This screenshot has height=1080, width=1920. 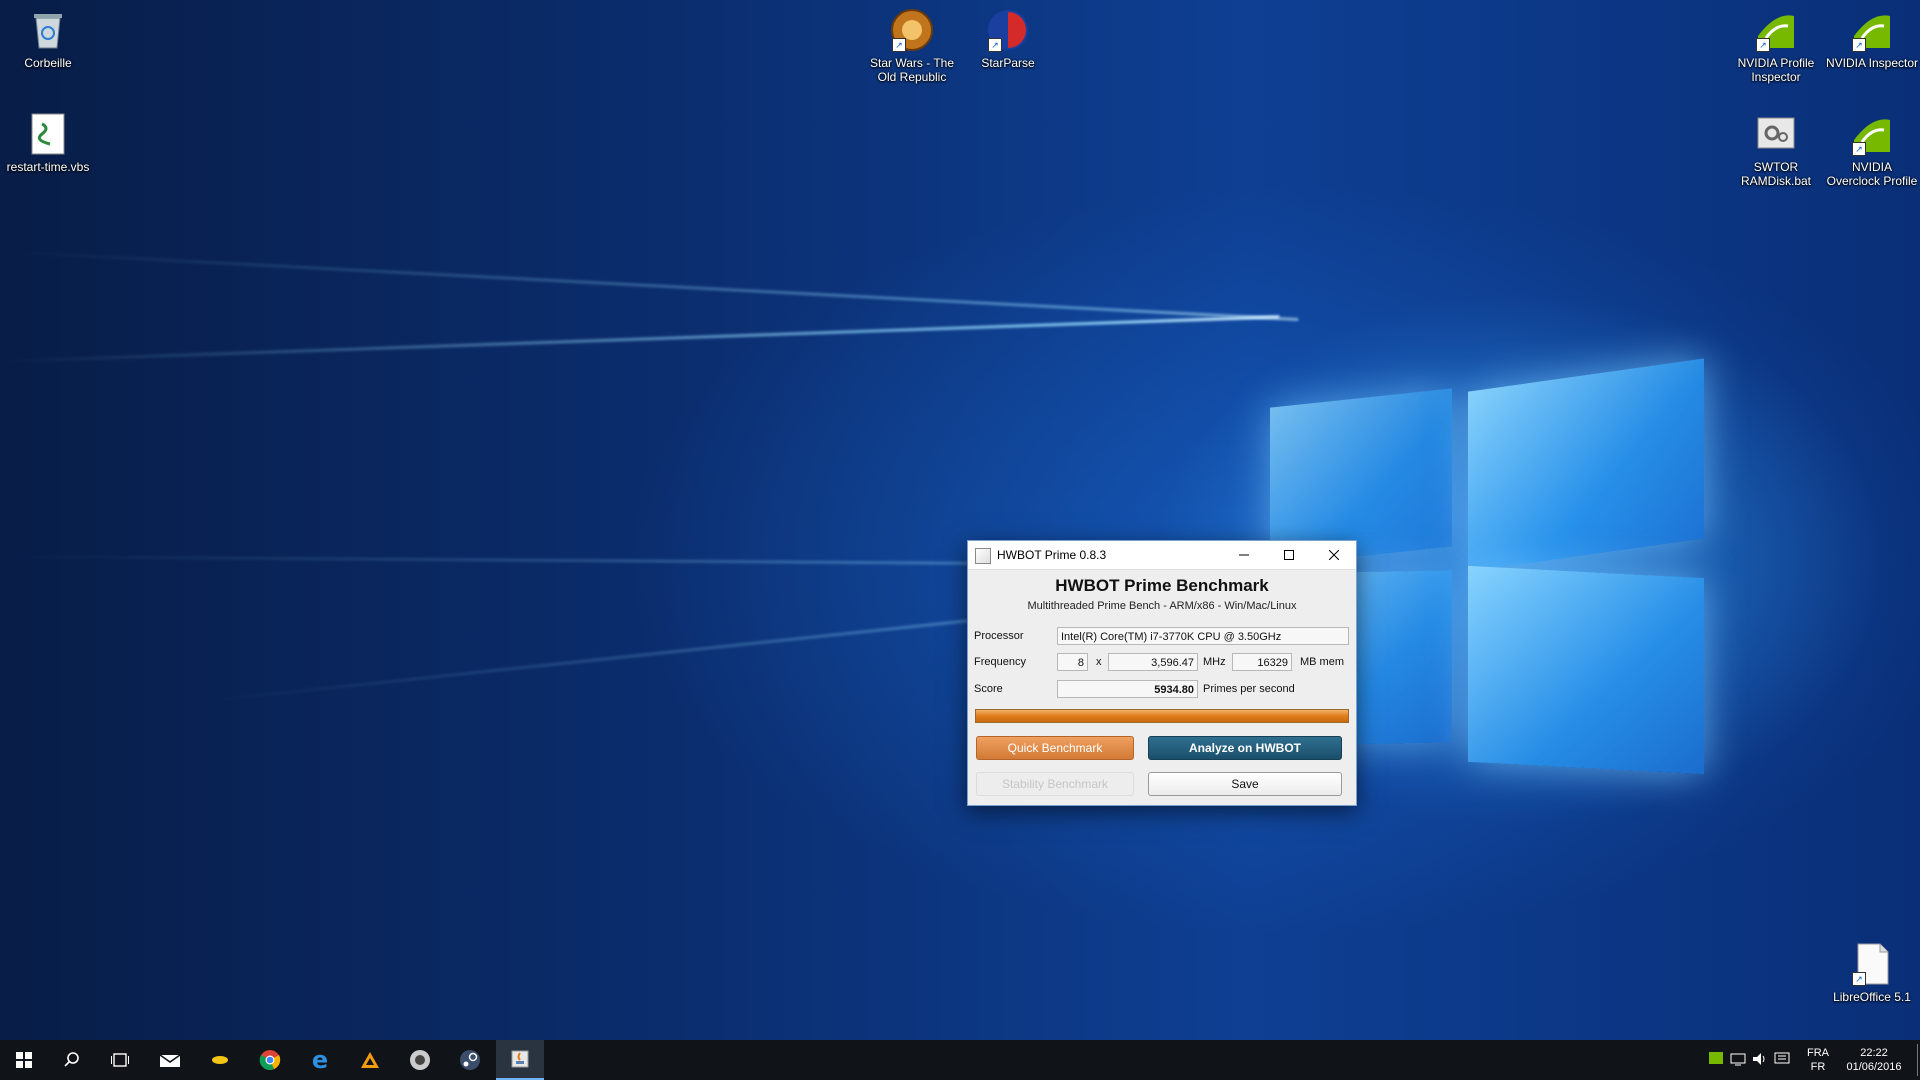 I want to click on maximize-button, so click(x=1288, y=555).